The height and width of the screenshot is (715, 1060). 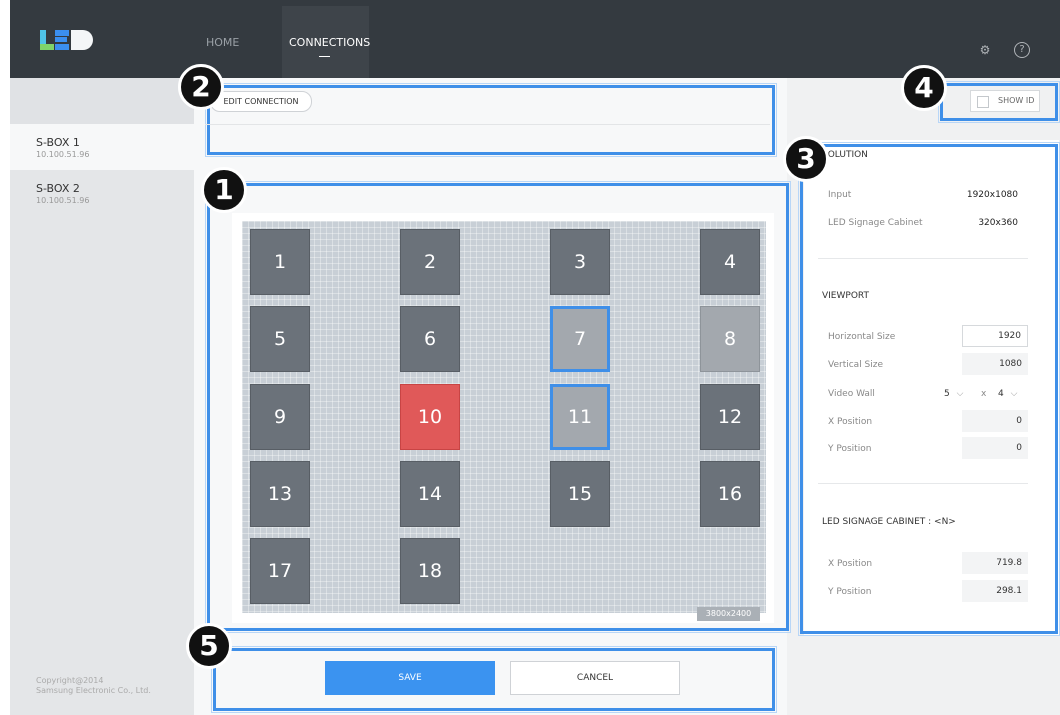 I want to click on top-bar: HOME CONNECTIONS ⚙ ?, so click(x=535, y=39).